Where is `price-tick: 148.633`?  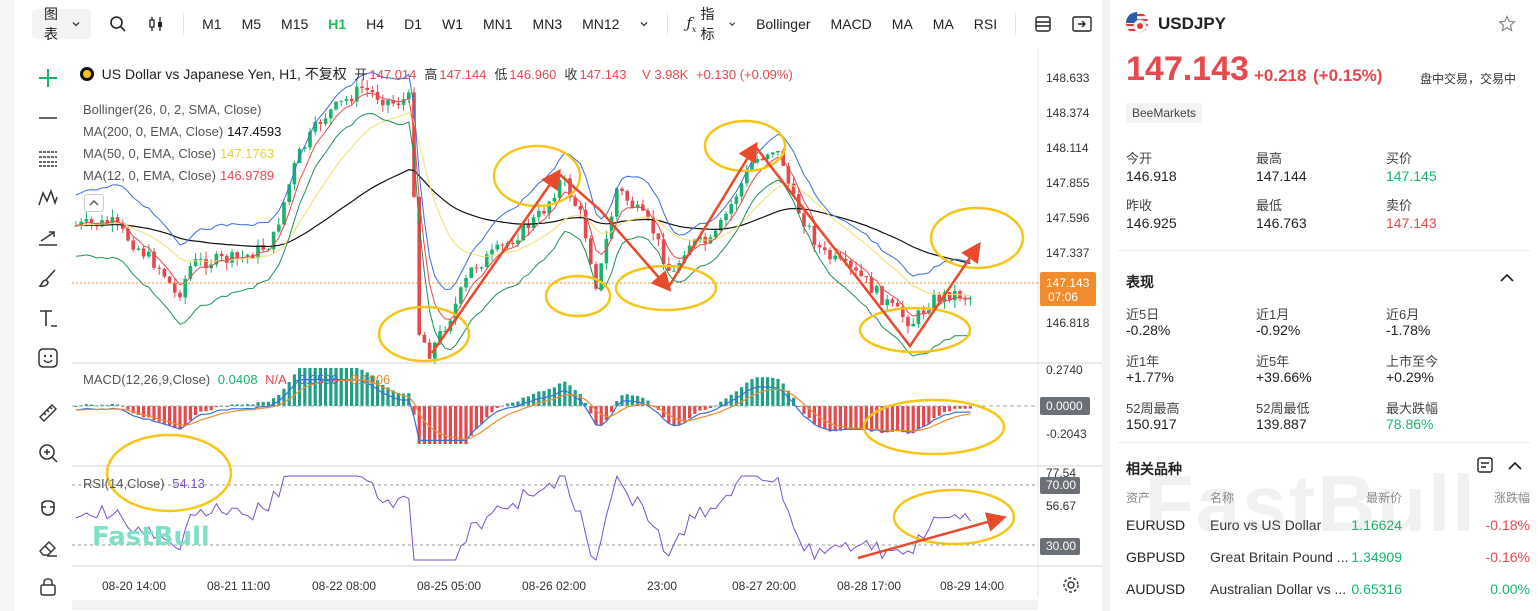 price-tick: 148.633 is located at coordinates (1068, 78).